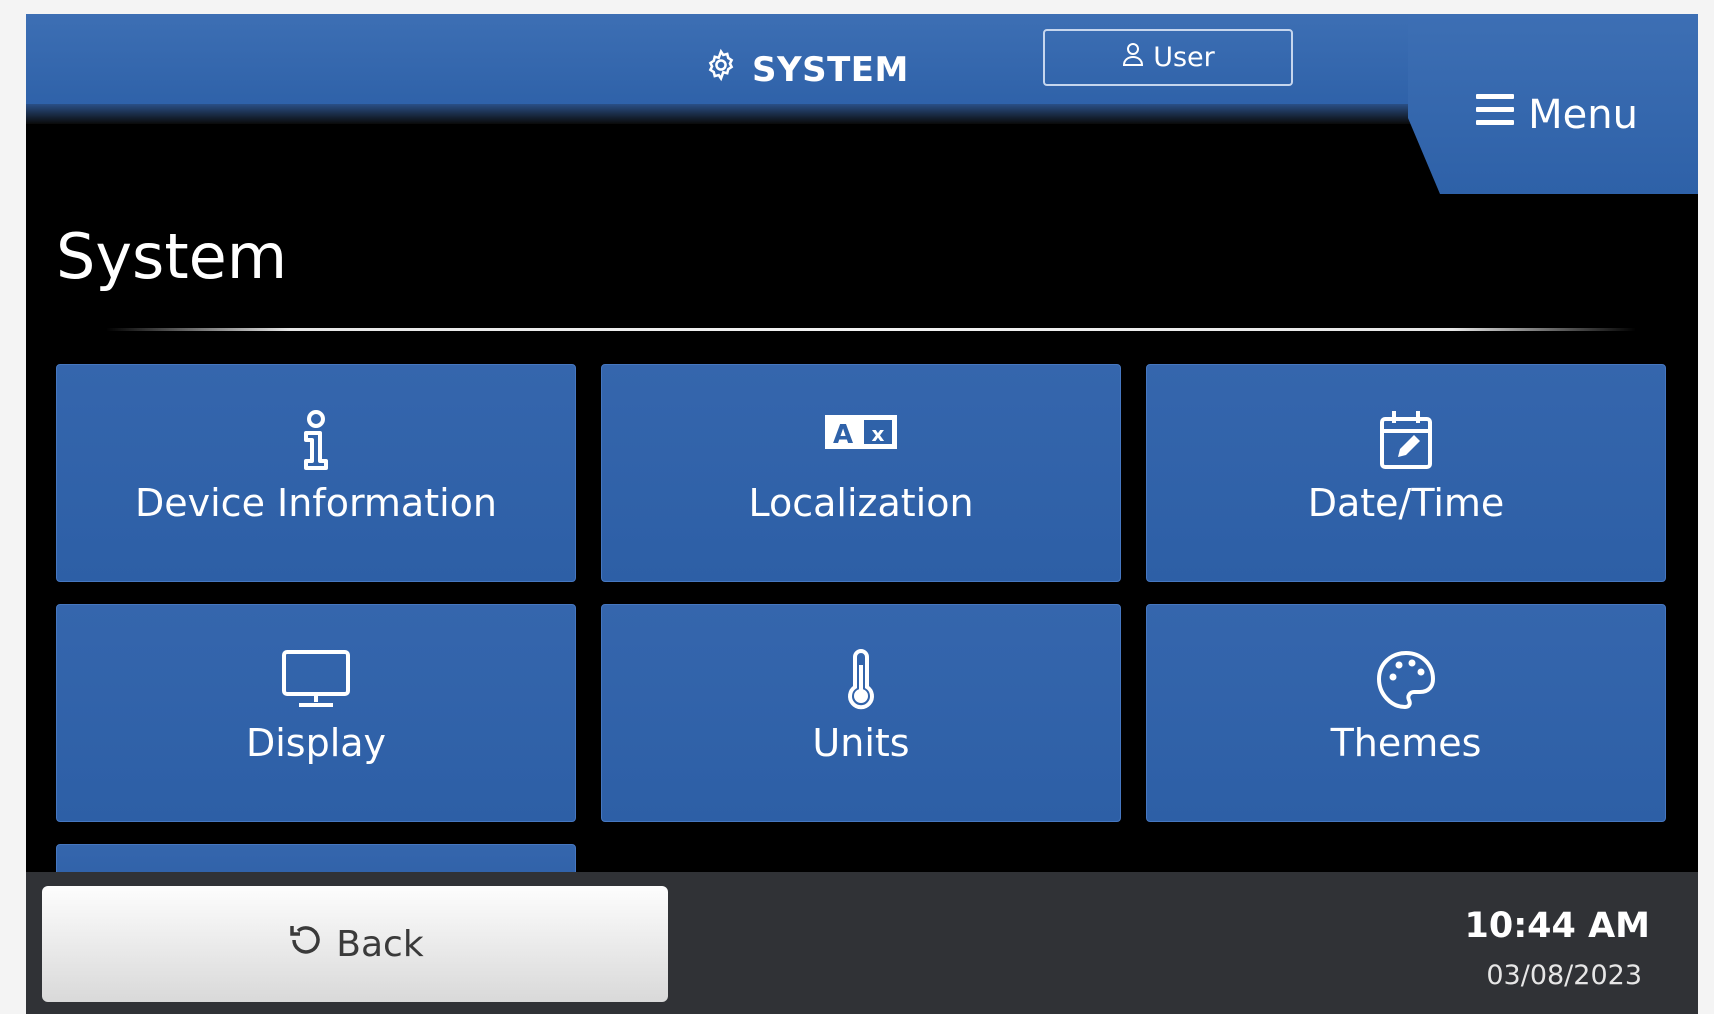 The image size is (1714, 1014). I want to click on tile-label: Units, so click(861, 743).